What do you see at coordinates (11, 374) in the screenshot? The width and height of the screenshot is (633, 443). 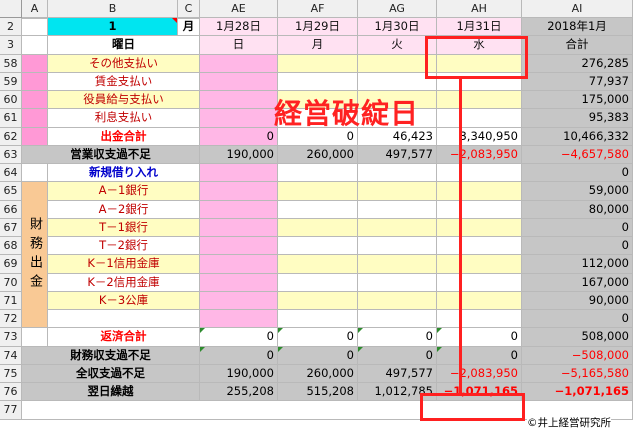 I see `row-header-75: 75` at bounding box center [11, 374].